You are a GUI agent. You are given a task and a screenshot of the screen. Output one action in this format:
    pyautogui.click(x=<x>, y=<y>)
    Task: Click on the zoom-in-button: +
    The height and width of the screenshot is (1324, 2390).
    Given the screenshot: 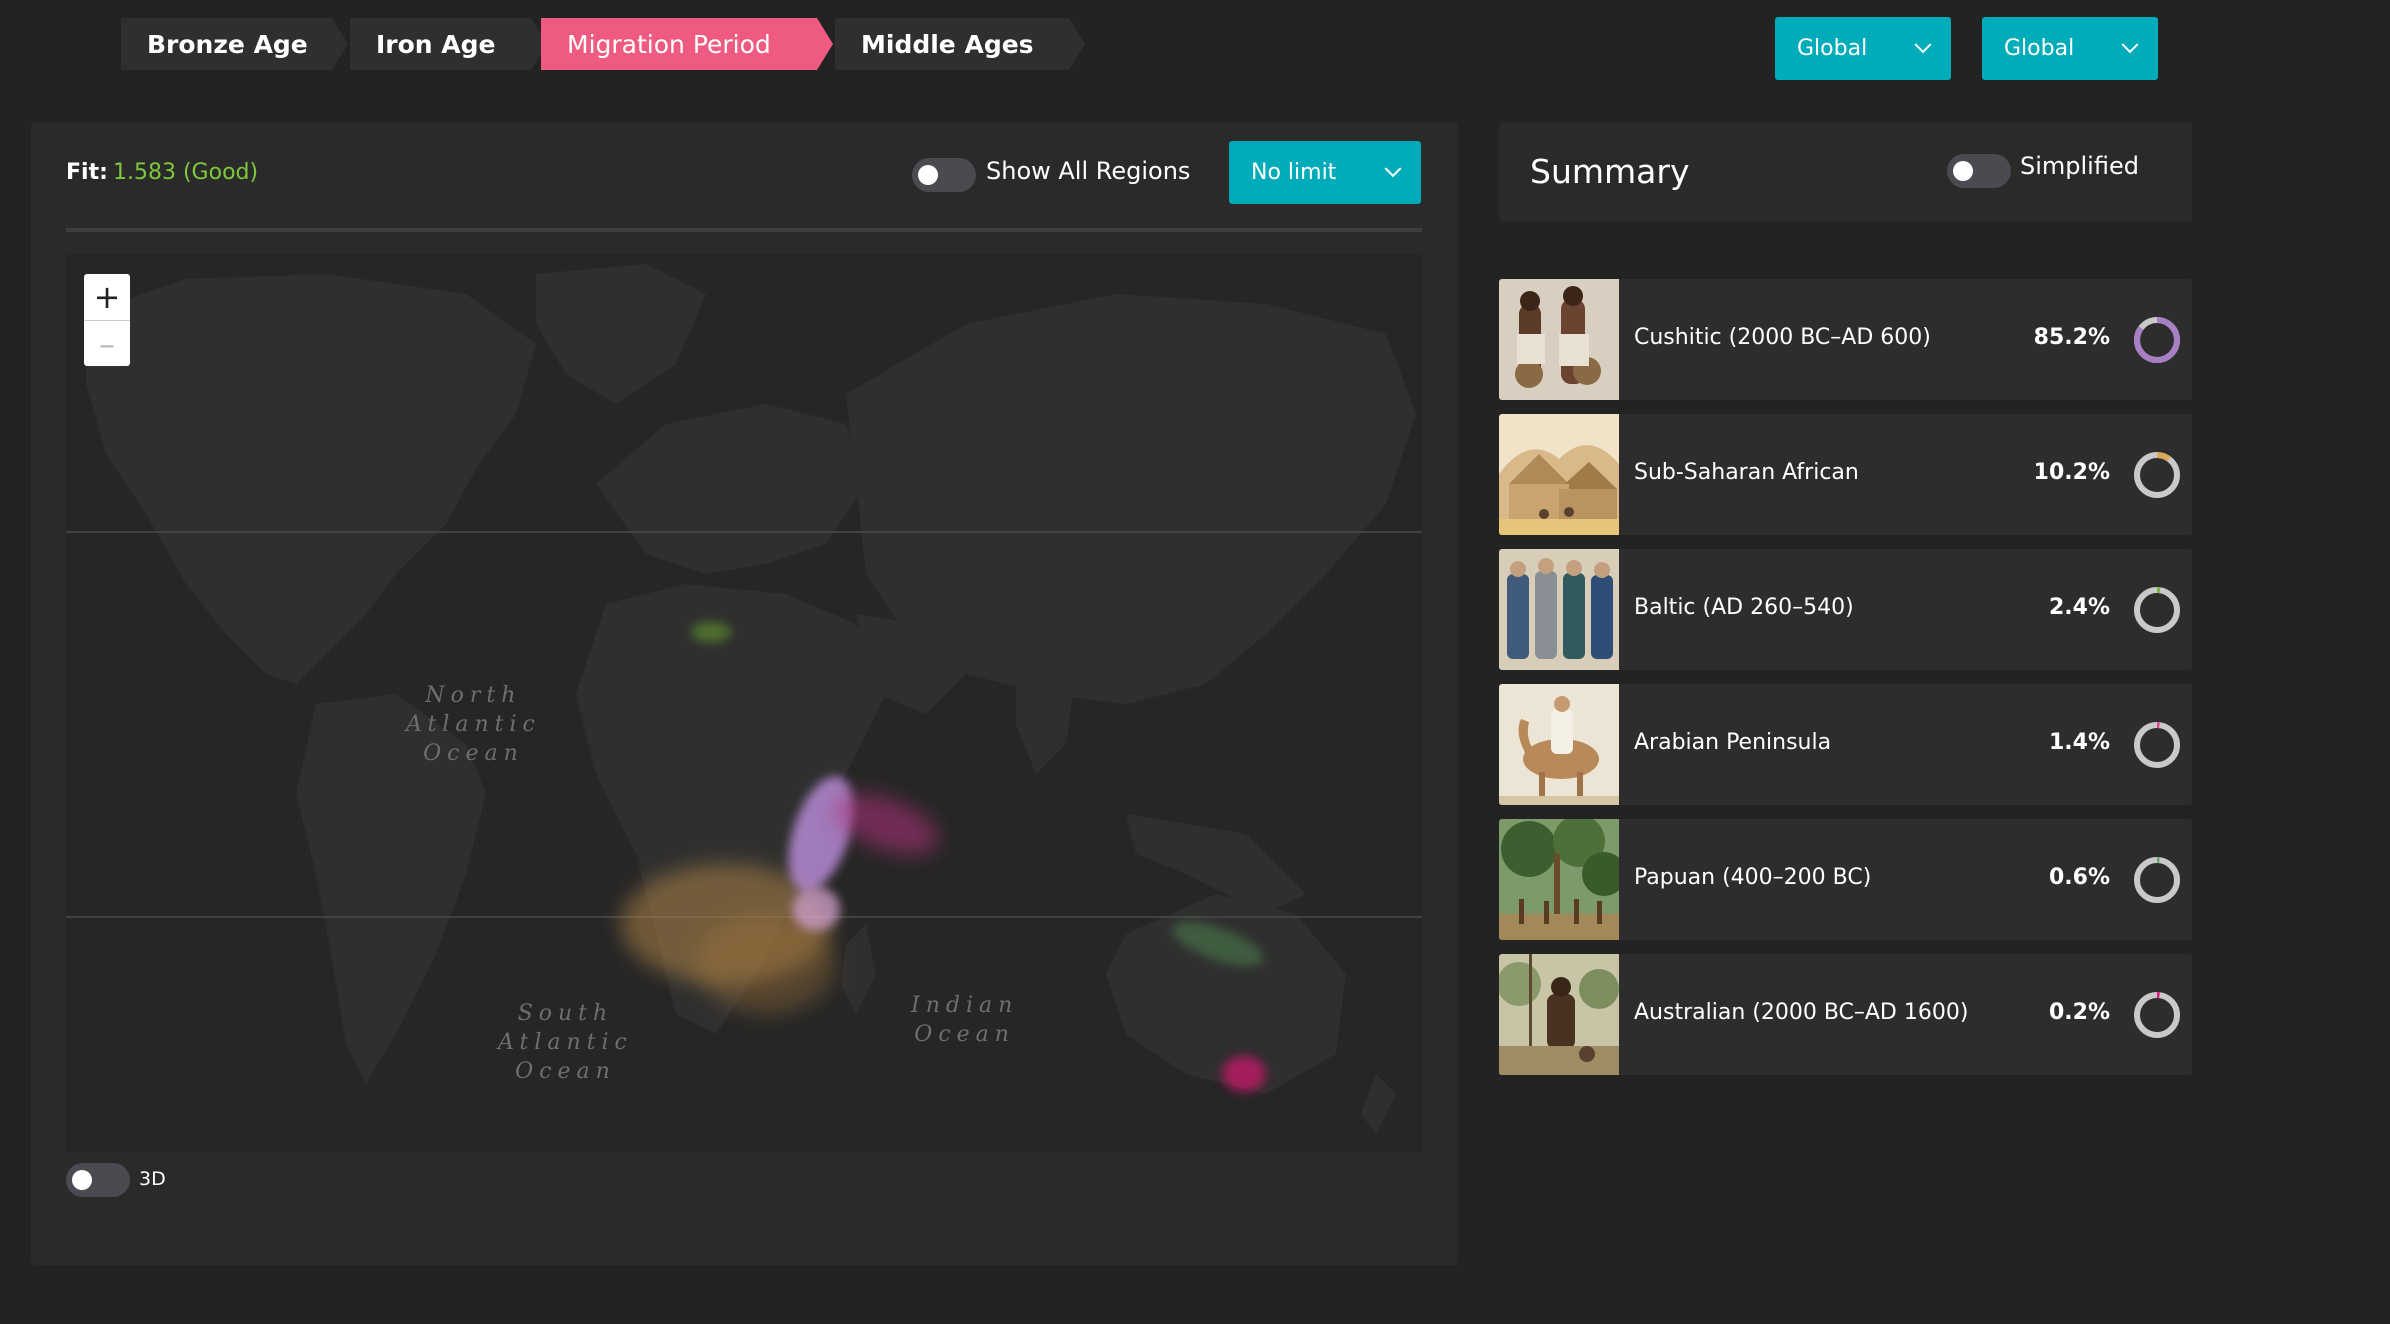 What is the action you would take?
    pyautogui.click(x=107, y=297)
    